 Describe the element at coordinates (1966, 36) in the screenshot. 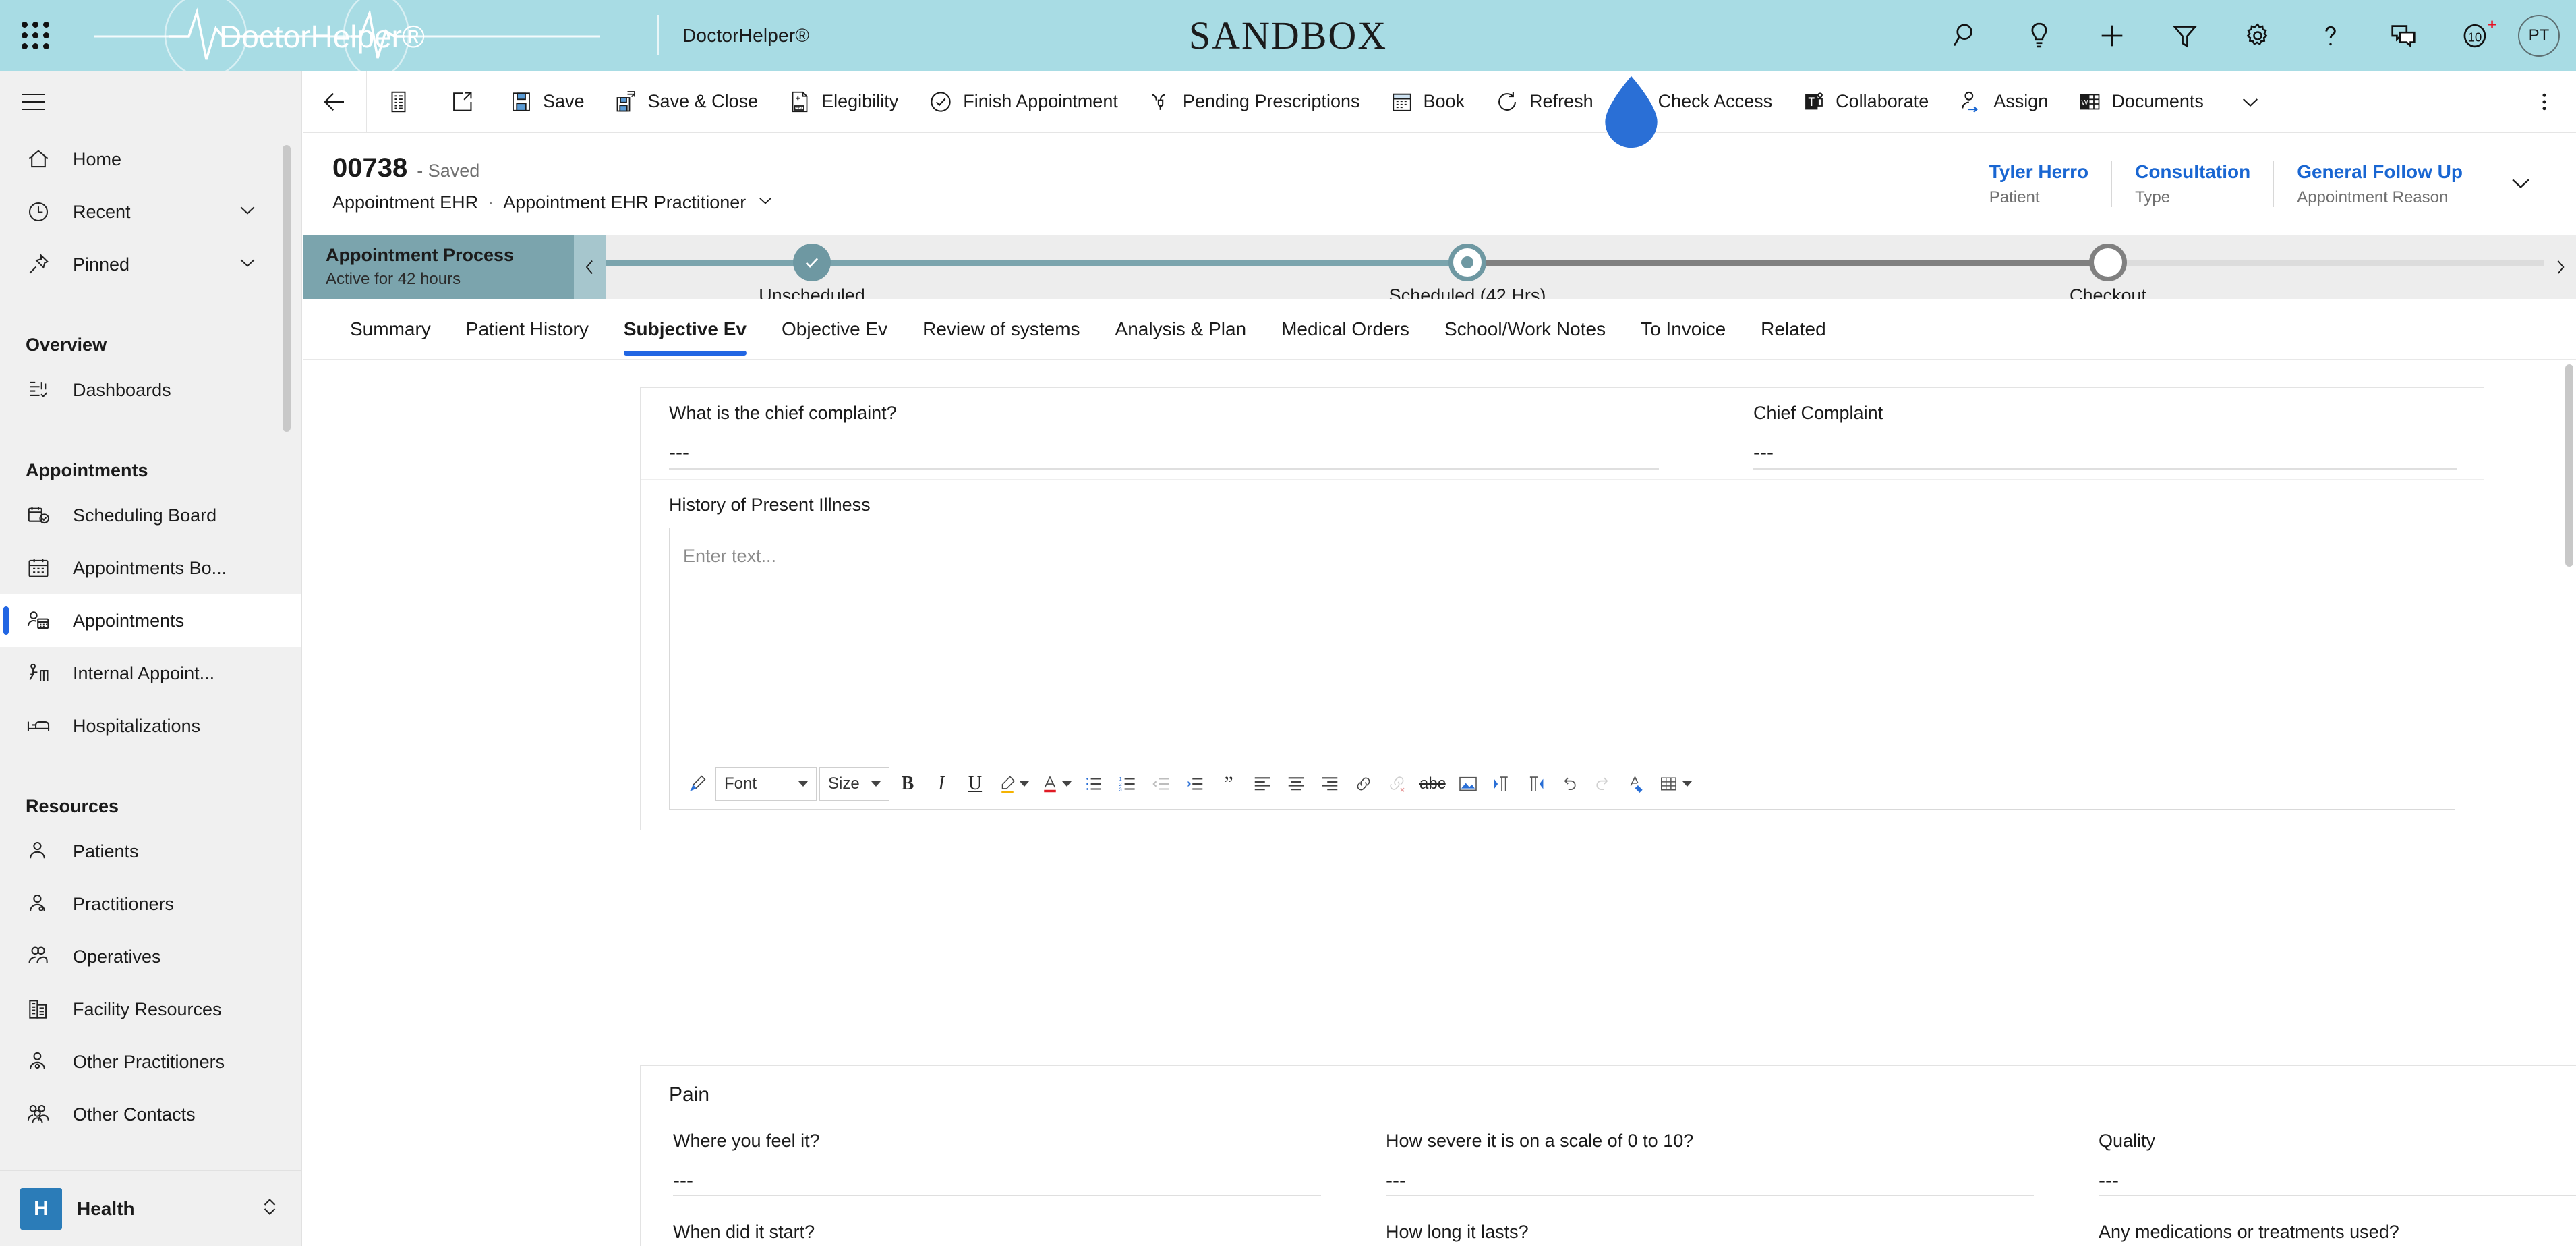

I see `search-icon` at that location.